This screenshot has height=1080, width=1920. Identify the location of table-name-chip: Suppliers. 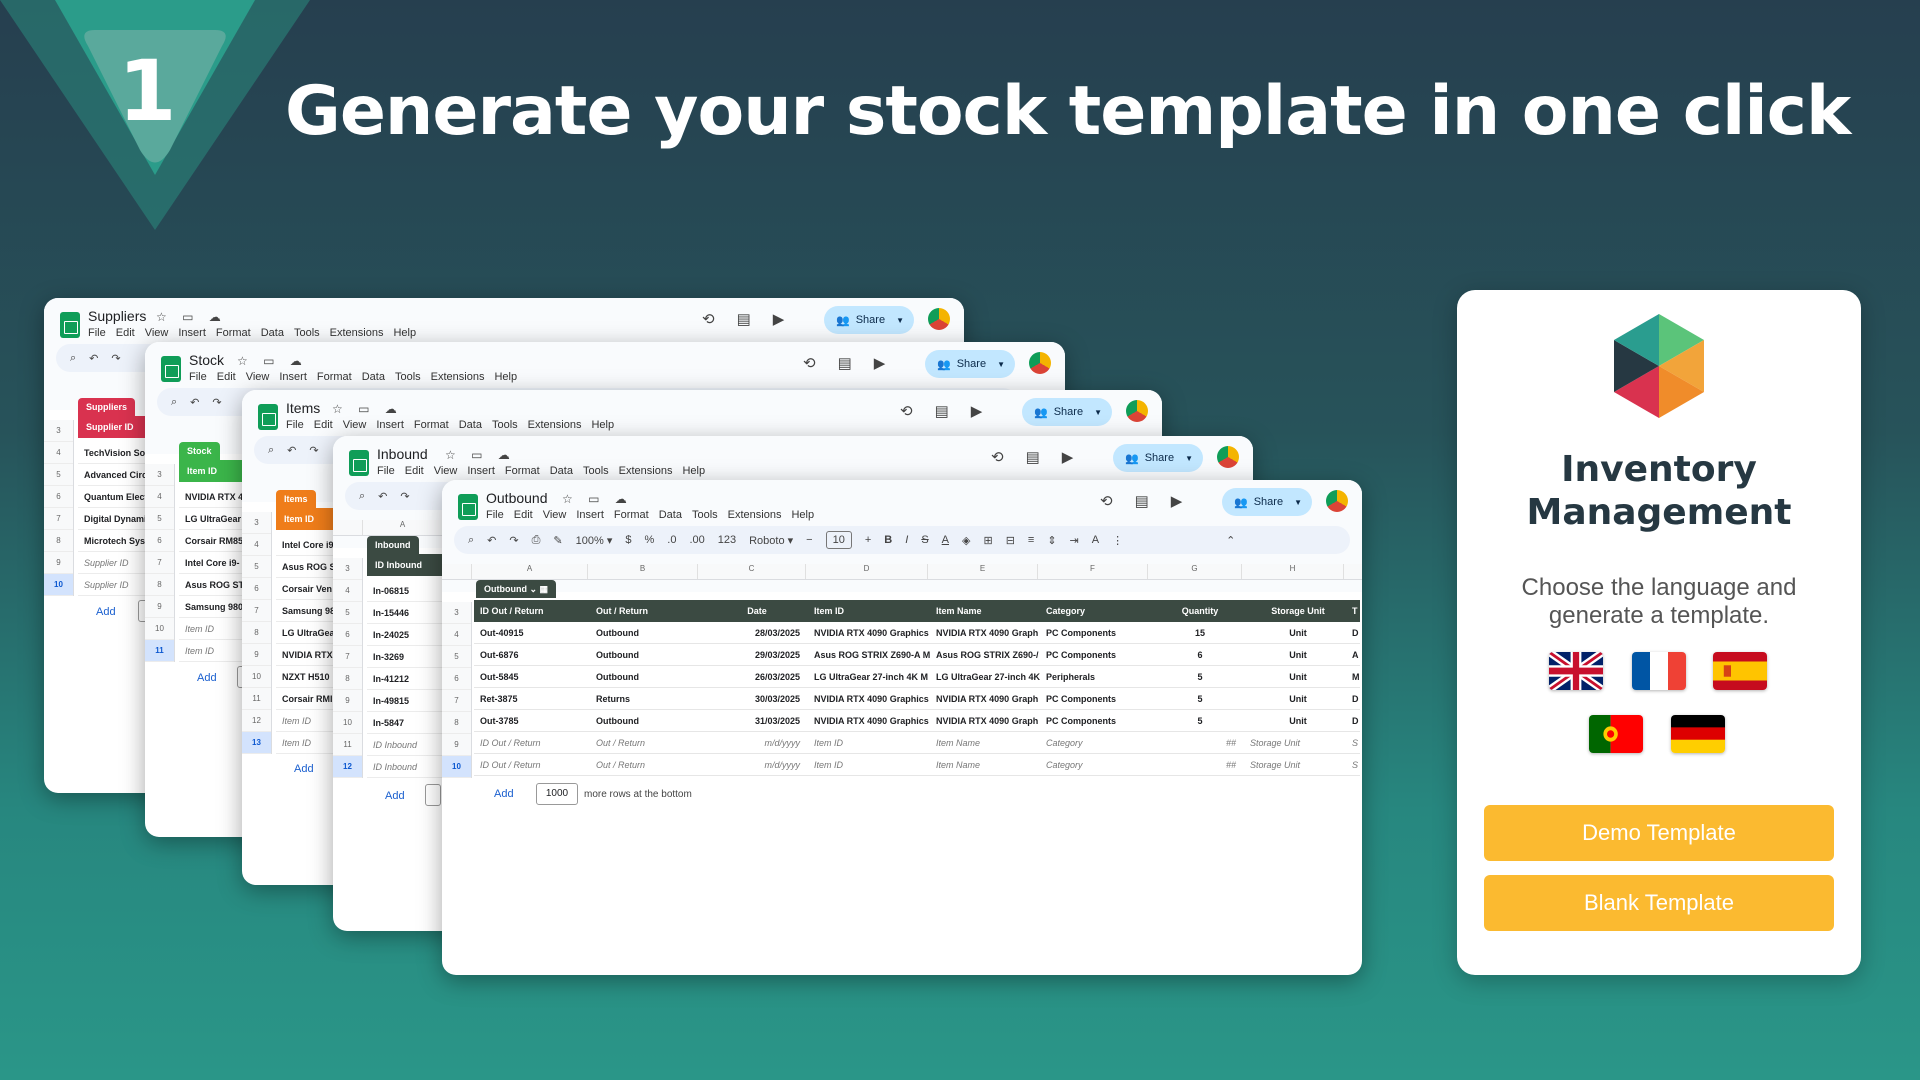
(107, 407).